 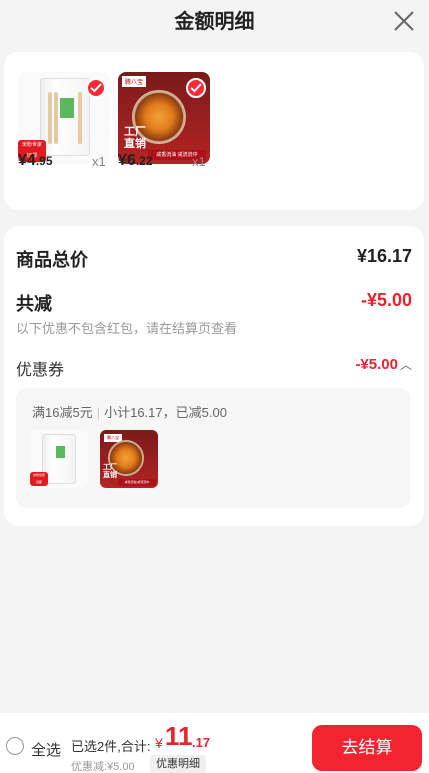 I want to click on total-amount: 11, so click(x=179, y=736).